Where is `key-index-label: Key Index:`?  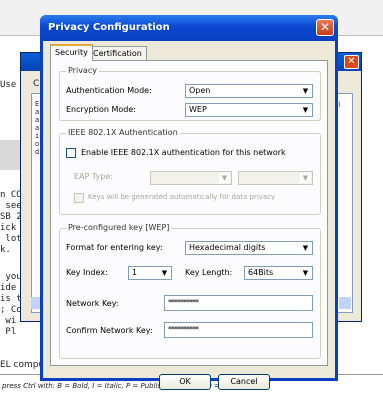 key-index-label: Key Index: is located at coordinates (87, 272).